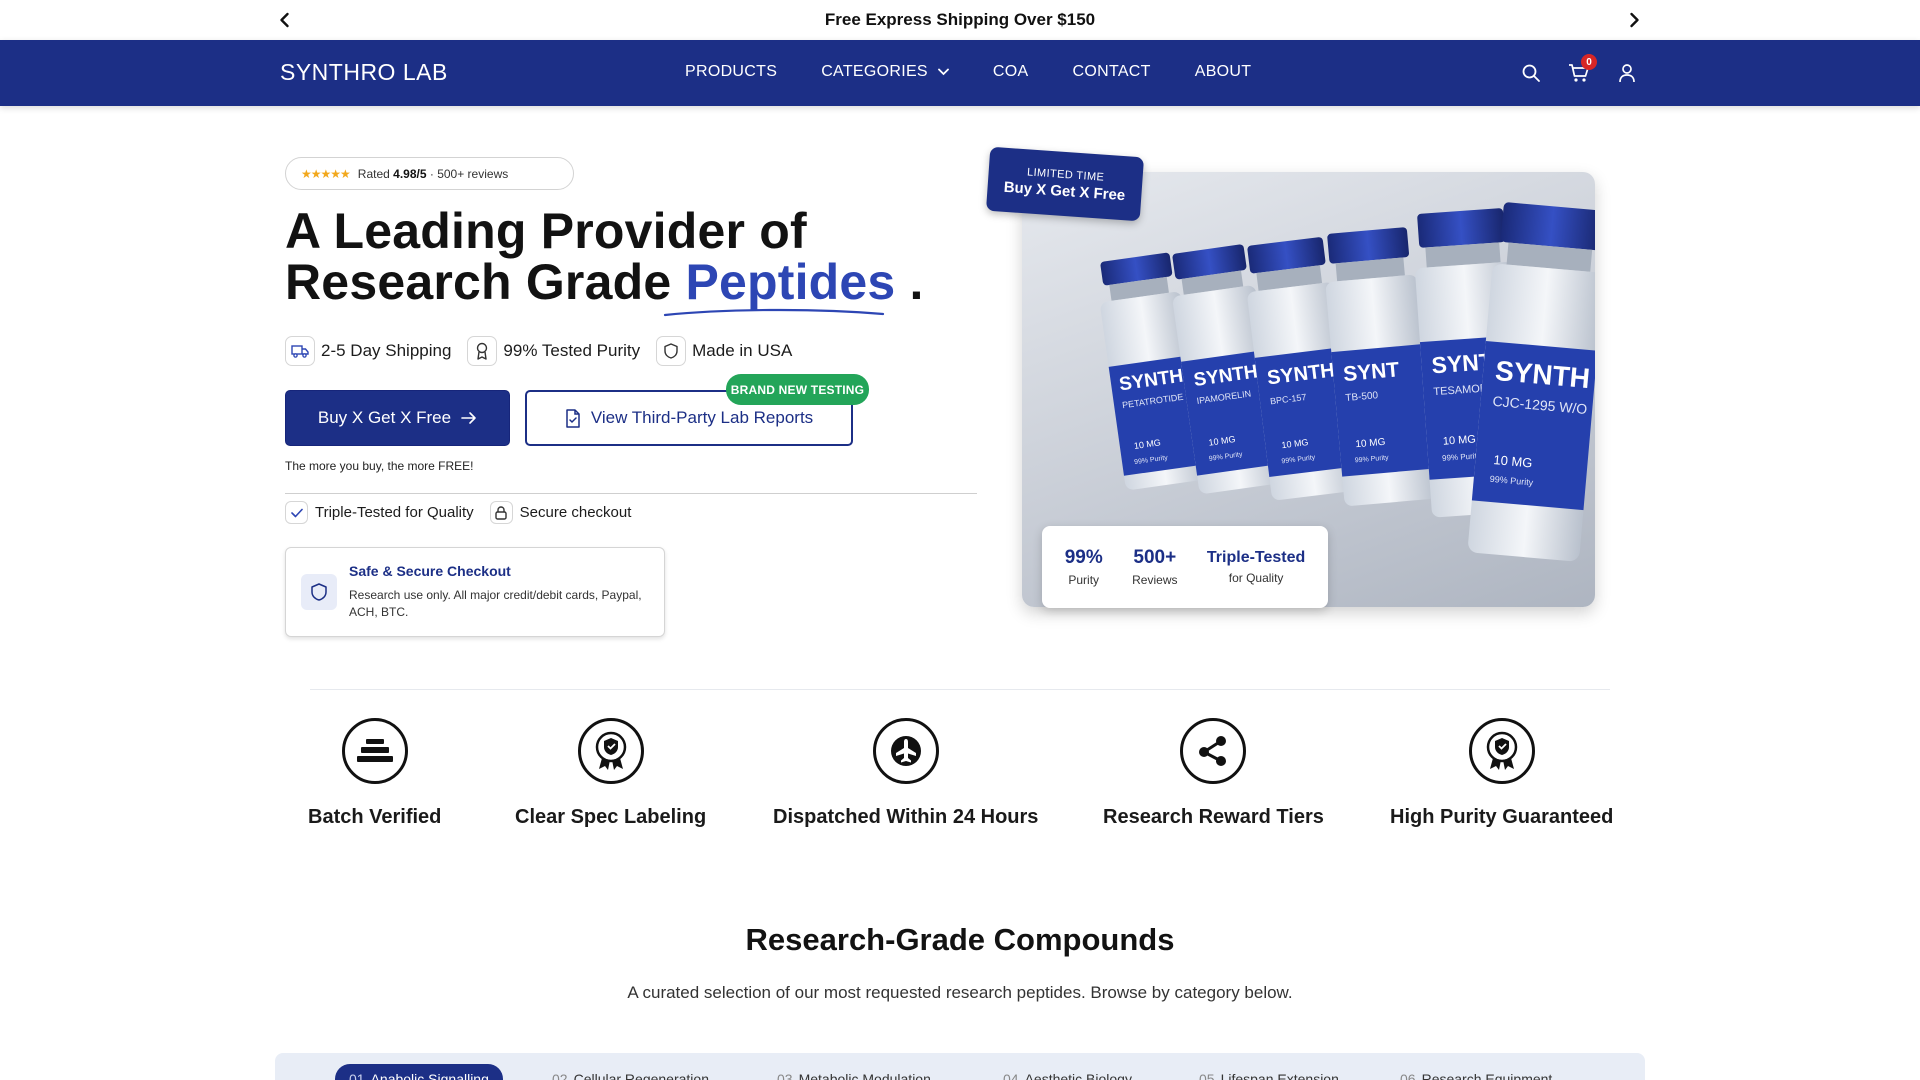 The width and height of the screenshot is (1920, 1080). Describe the element at coordinates (1256, 557) in the screenshot. I see `stat-value: Triple-Tested` at that location.